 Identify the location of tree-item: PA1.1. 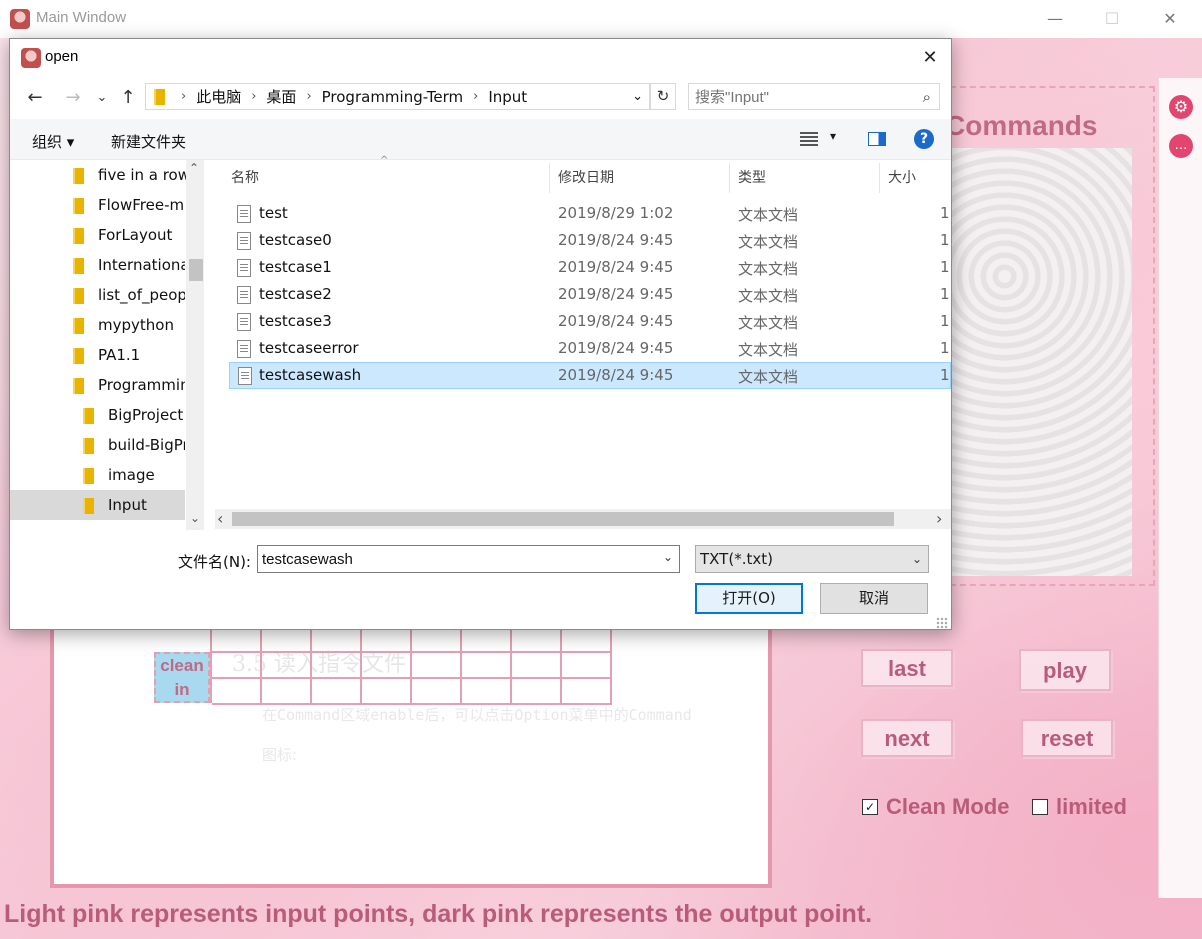
(129, 355).